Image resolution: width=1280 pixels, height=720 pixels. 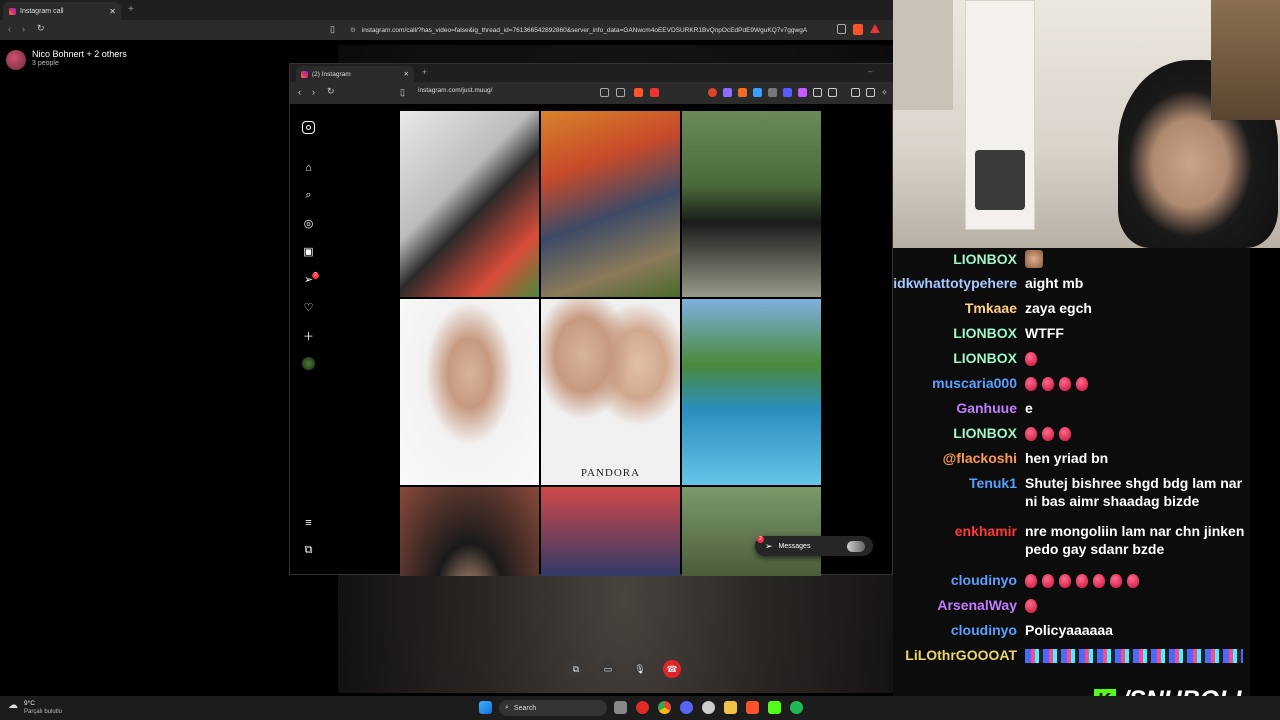 I want to click on minimize-icon: –, so click(x=870, y=71).